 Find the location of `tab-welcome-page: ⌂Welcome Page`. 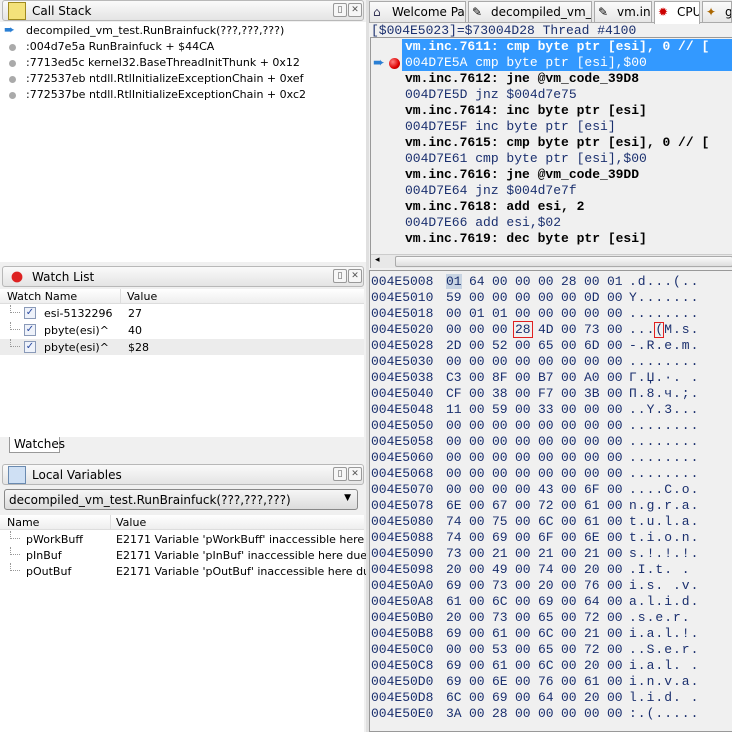

tab-welcome-page: ⌂Welcome Page is located at coordinates (417, 11).